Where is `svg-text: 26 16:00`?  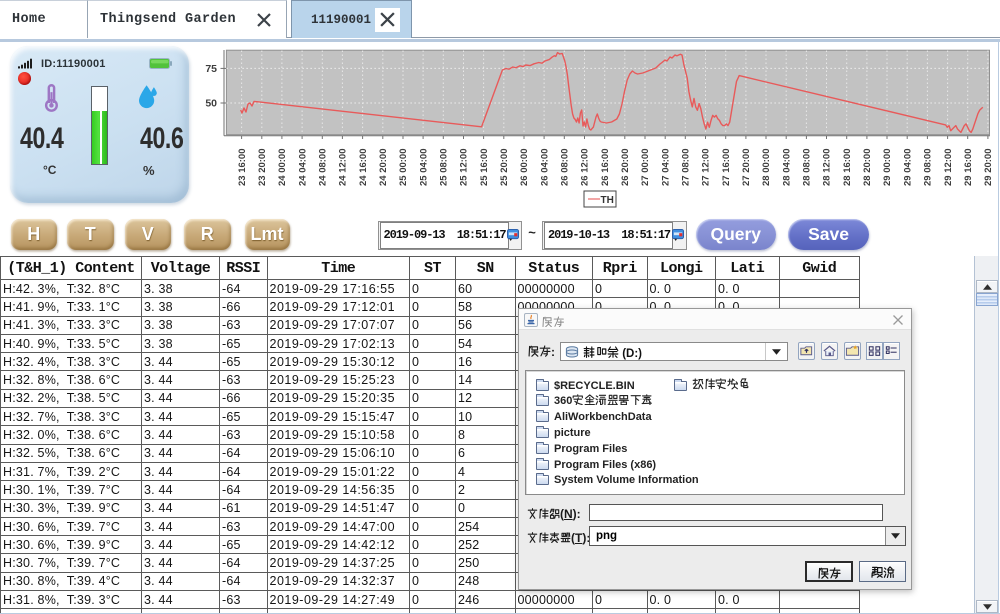
svg-text: 26 16:00 is located at coordinates (605, 167).